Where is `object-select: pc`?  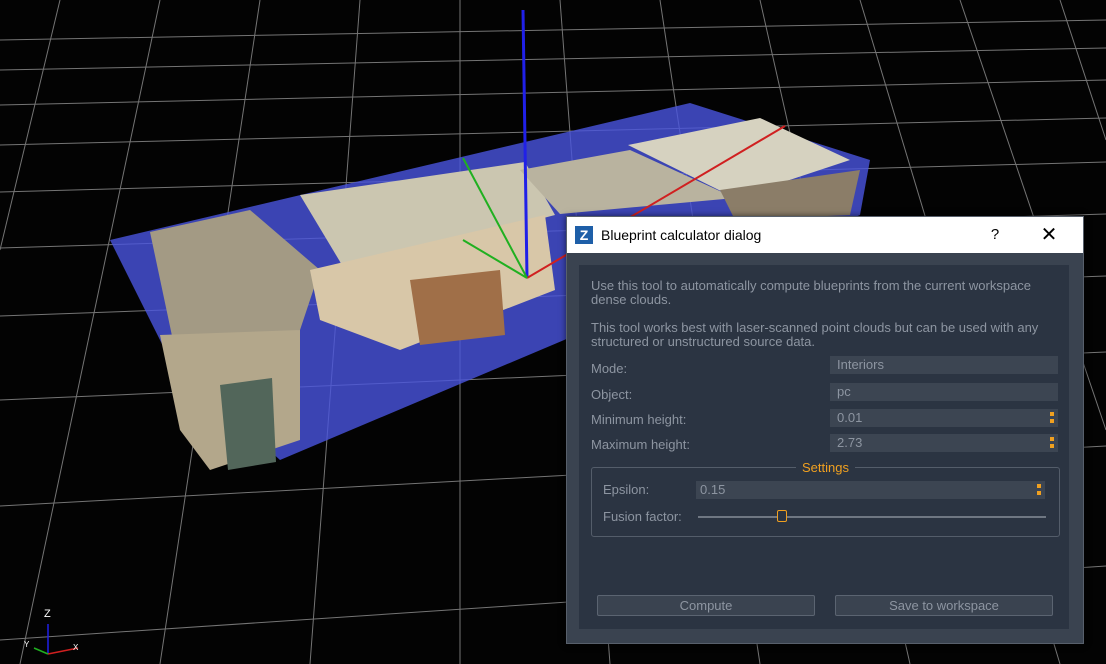
object-select: pc is located at coordinates (944, 392).